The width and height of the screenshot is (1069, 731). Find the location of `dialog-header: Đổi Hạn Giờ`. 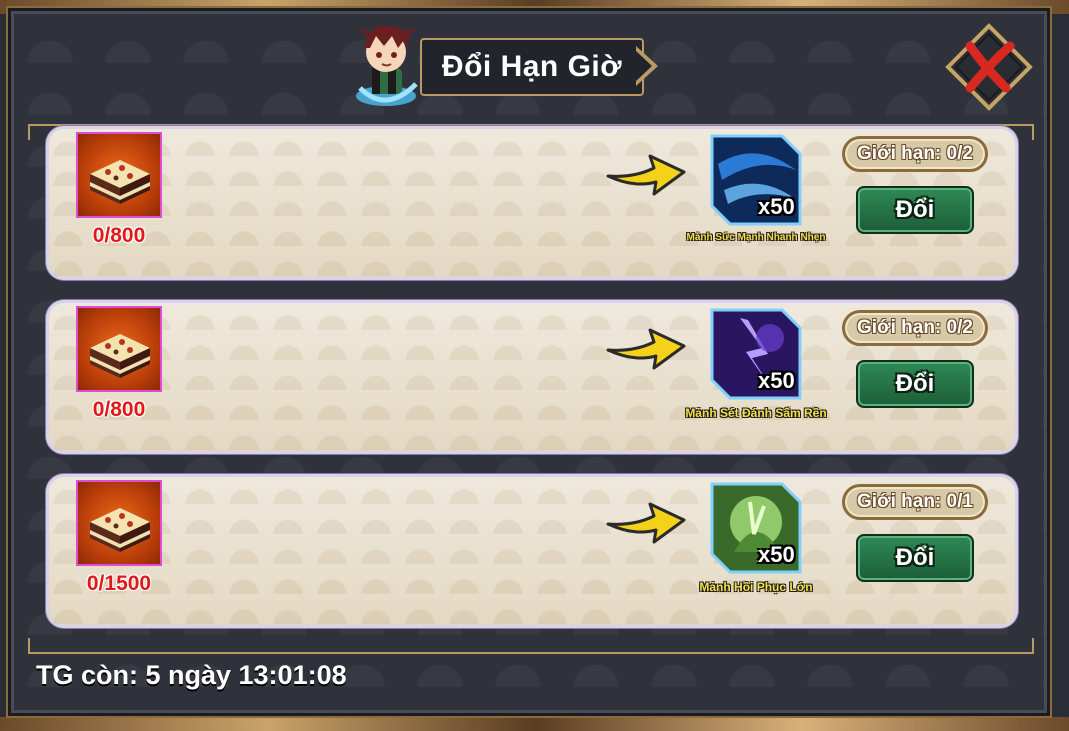

dialog-header: Đổi Hạn Giờ is located at coordinates (505, 63).